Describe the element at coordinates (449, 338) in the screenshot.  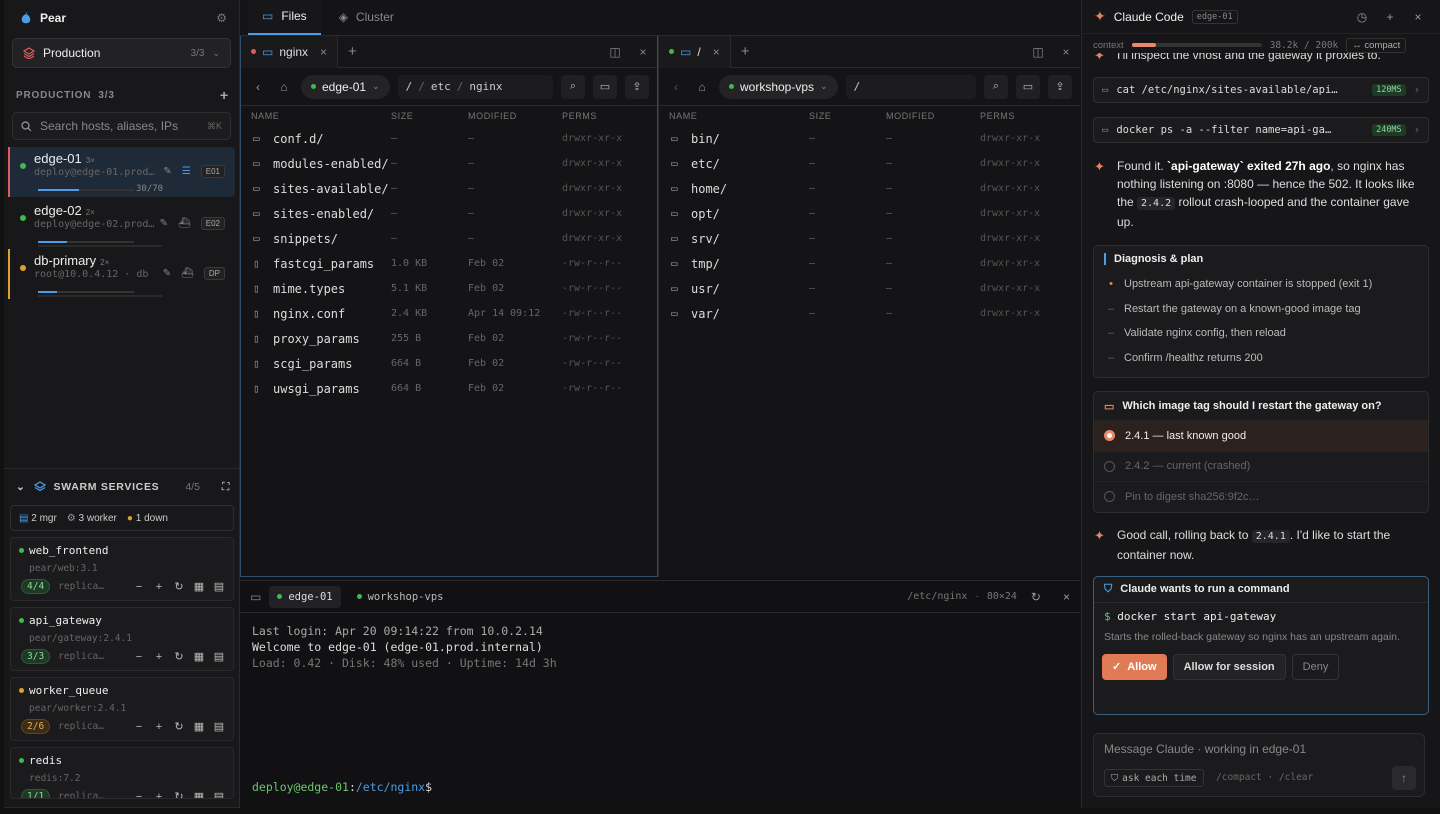
I see `file-row: ▯ proxy_params 255 B Feb 02 -rw-r--r--` at that location.